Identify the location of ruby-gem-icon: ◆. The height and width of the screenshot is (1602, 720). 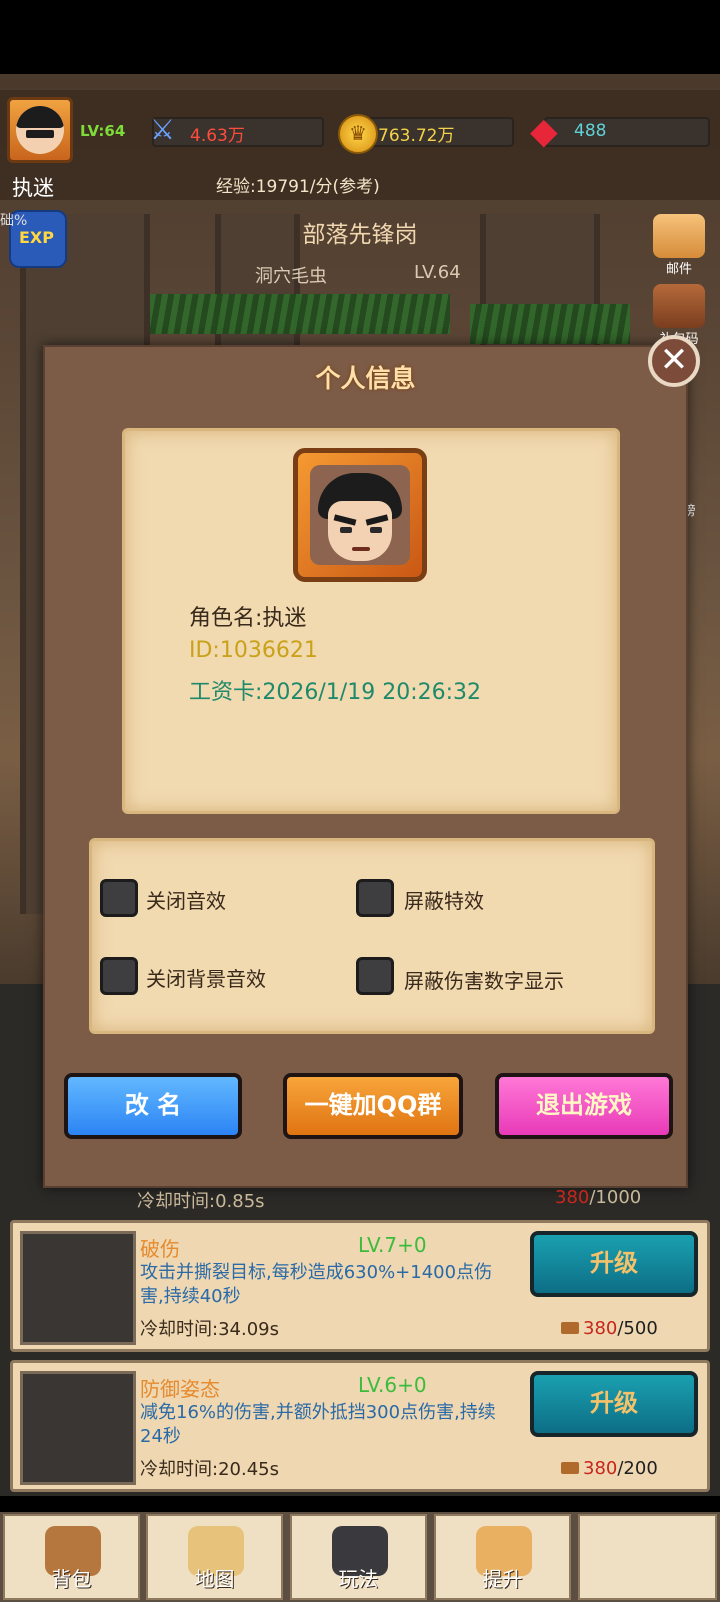
(544, 131).